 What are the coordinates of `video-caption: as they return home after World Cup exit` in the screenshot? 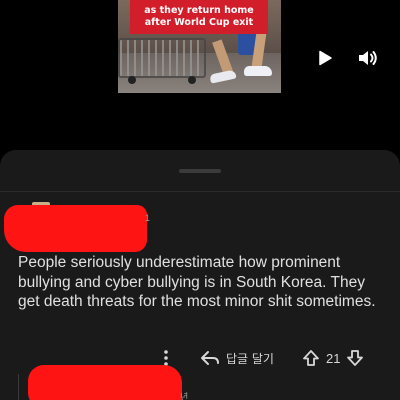 It's located at (199, 17).